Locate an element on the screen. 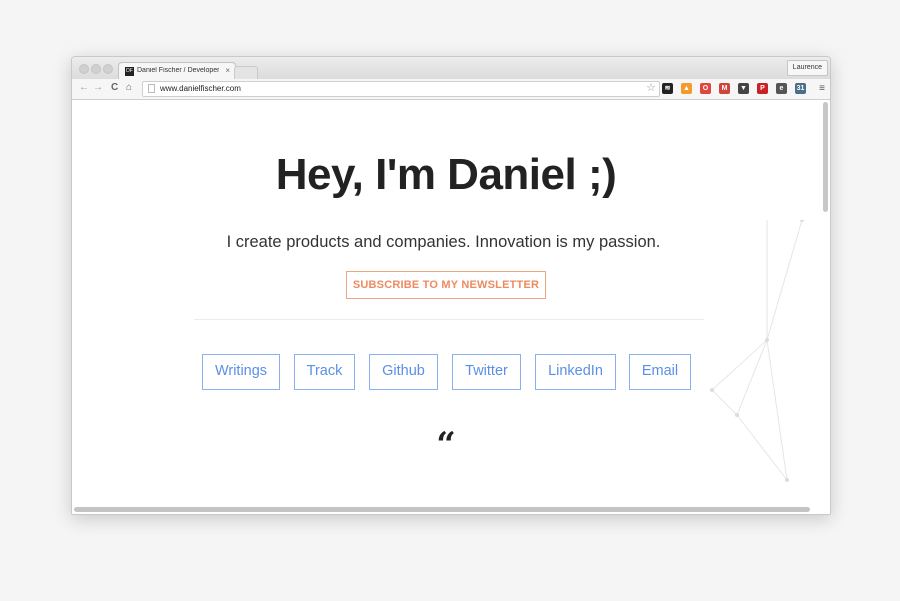 The height and width of the screenshot is (601, 900). back-icon: ← is located at coordinates (84, 88).